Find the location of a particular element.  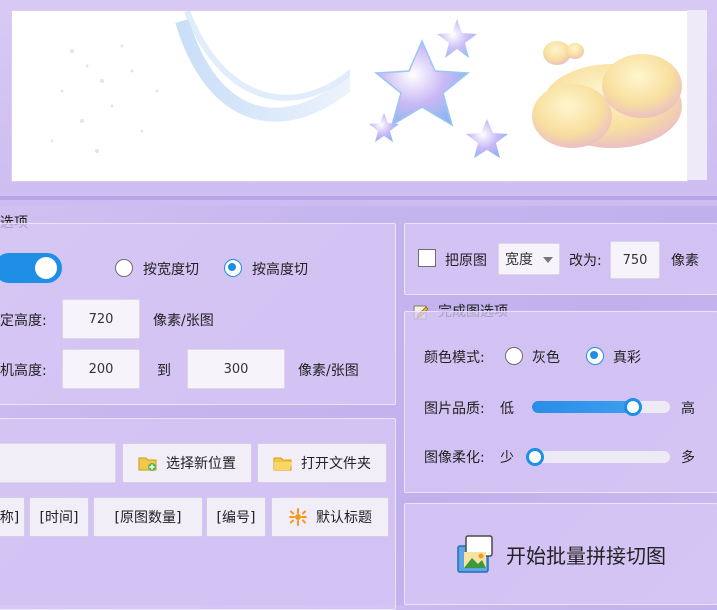

quality-slider-thumb is located at coordinates (632, 407).